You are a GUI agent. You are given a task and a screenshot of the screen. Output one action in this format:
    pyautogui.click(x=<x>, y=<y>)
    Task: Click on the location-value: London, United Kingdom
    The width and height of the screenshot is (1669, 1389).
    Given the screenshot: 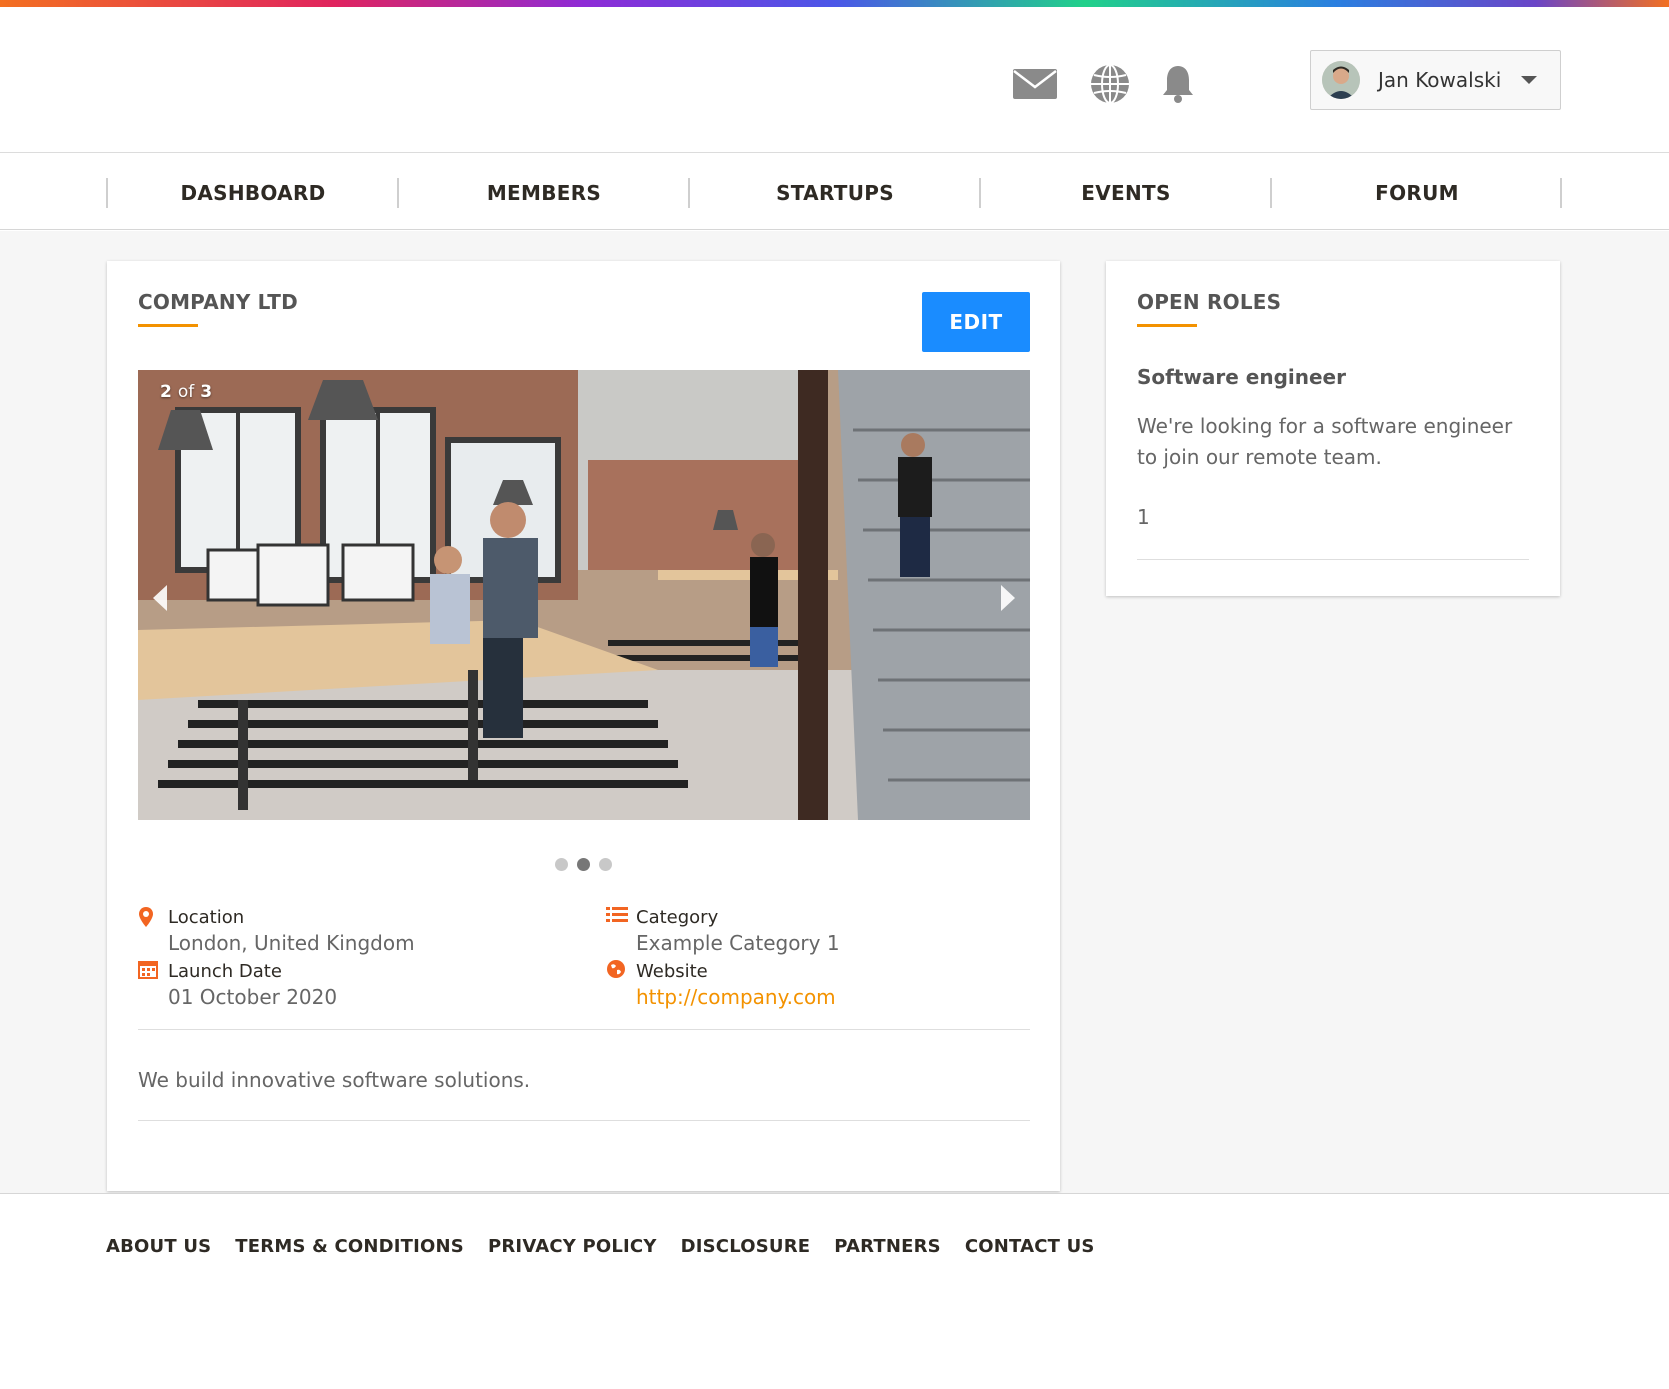 What is the action you would take?
    pyautogui.click(x=291, y=943)
    